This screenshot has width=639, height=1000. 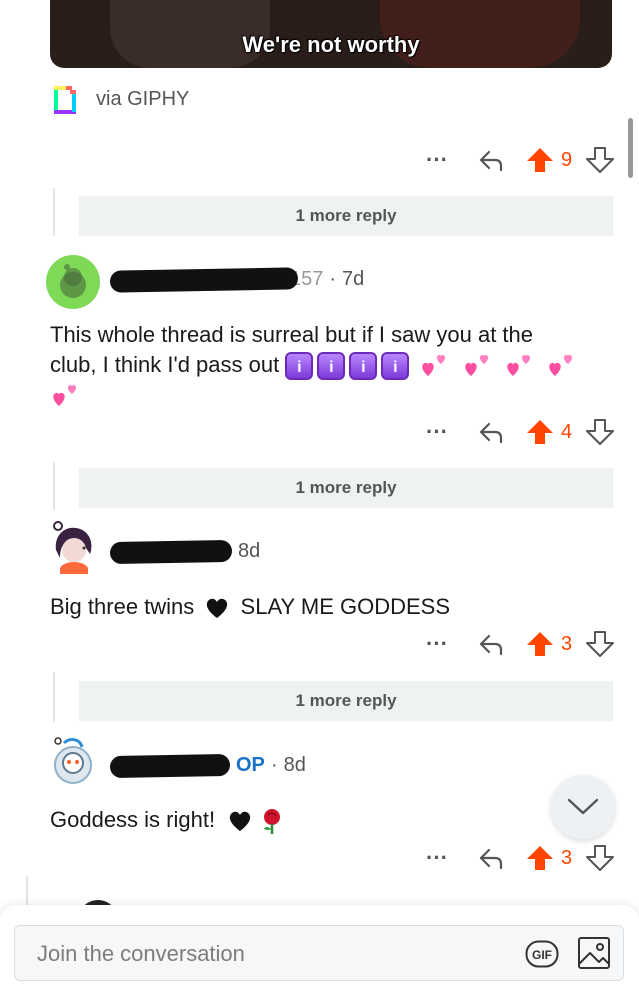 I want to click on vote-count: 4, so click(x=567, y=431).